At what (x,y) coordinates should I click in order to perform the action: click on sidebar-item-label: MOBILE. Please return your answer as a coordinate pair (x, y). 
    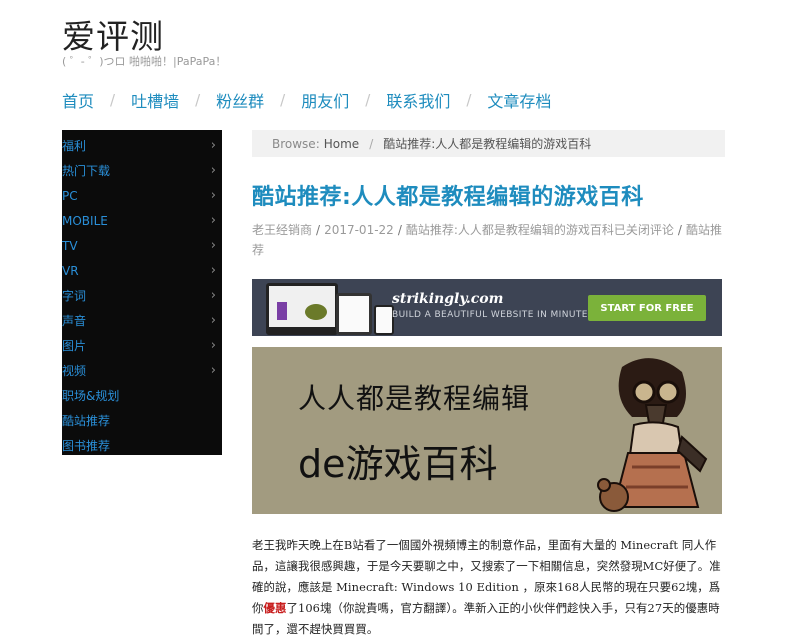
    Looking at the image, I should click on (85, 220).